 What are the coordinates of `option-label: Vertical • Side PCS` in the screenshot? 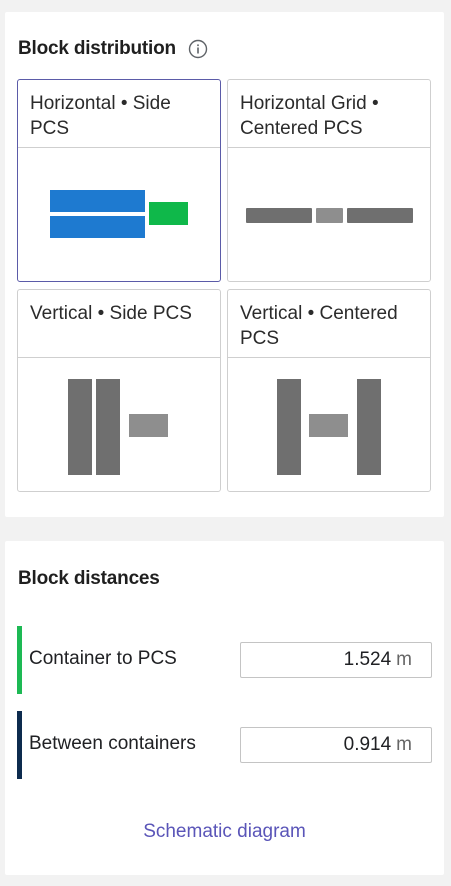 It's located at (111, 313).